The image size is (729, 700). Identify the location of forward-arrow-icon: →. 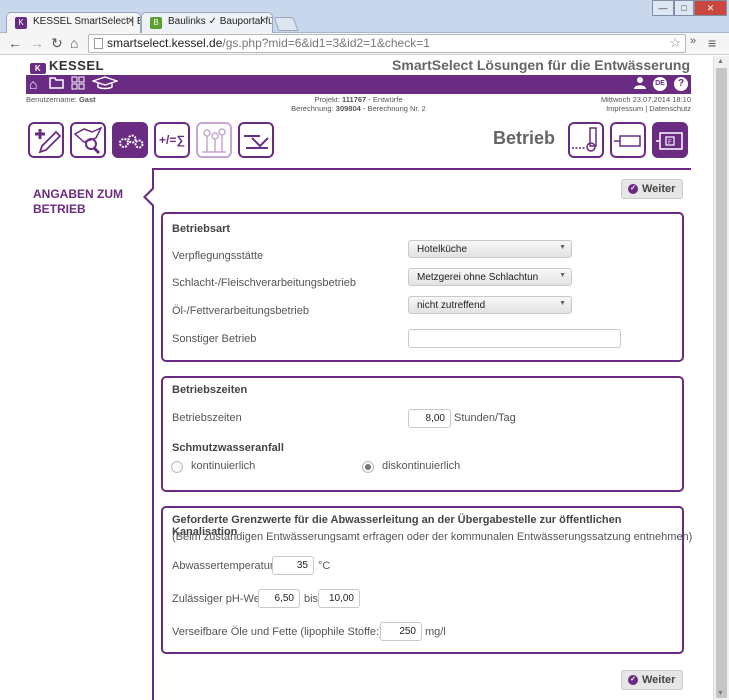
(37, 43).